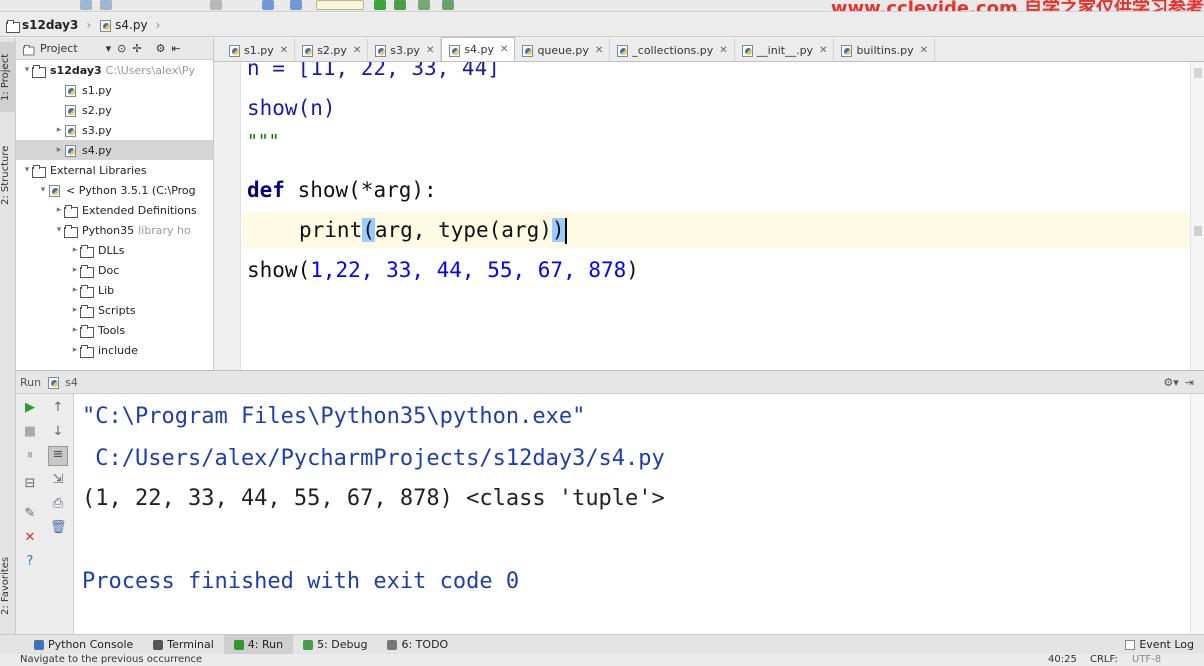 This screenshot has width=1204, height=666. Describe the element at coordinates (340, 5) in the screenshot. I see `run-config-dropdown` at that location.